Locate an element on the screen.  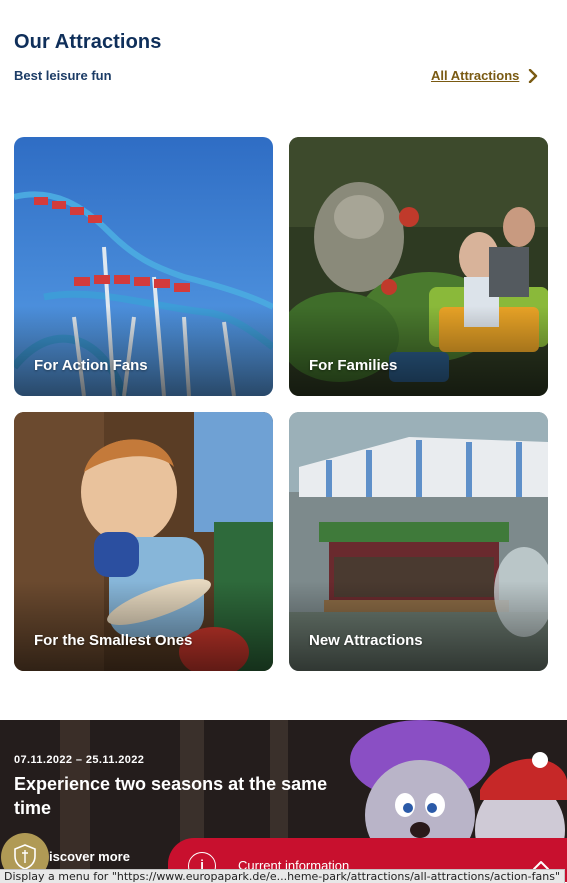
card-families: For Families is located at coordinates (418, 266).